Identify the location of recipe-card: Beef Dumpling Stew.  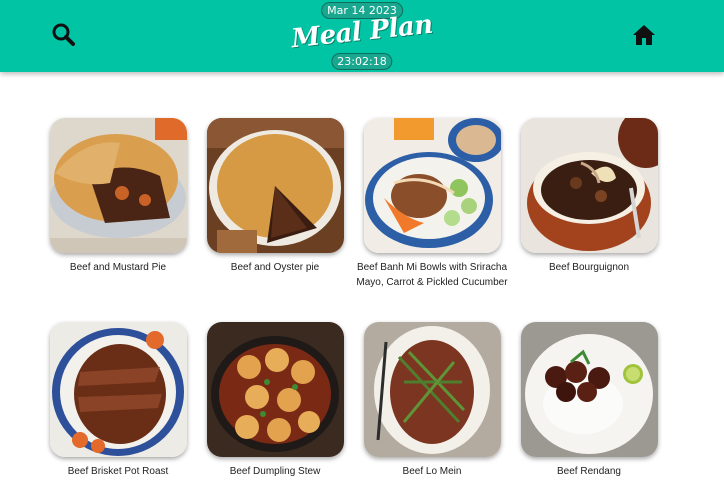
(275, 400).